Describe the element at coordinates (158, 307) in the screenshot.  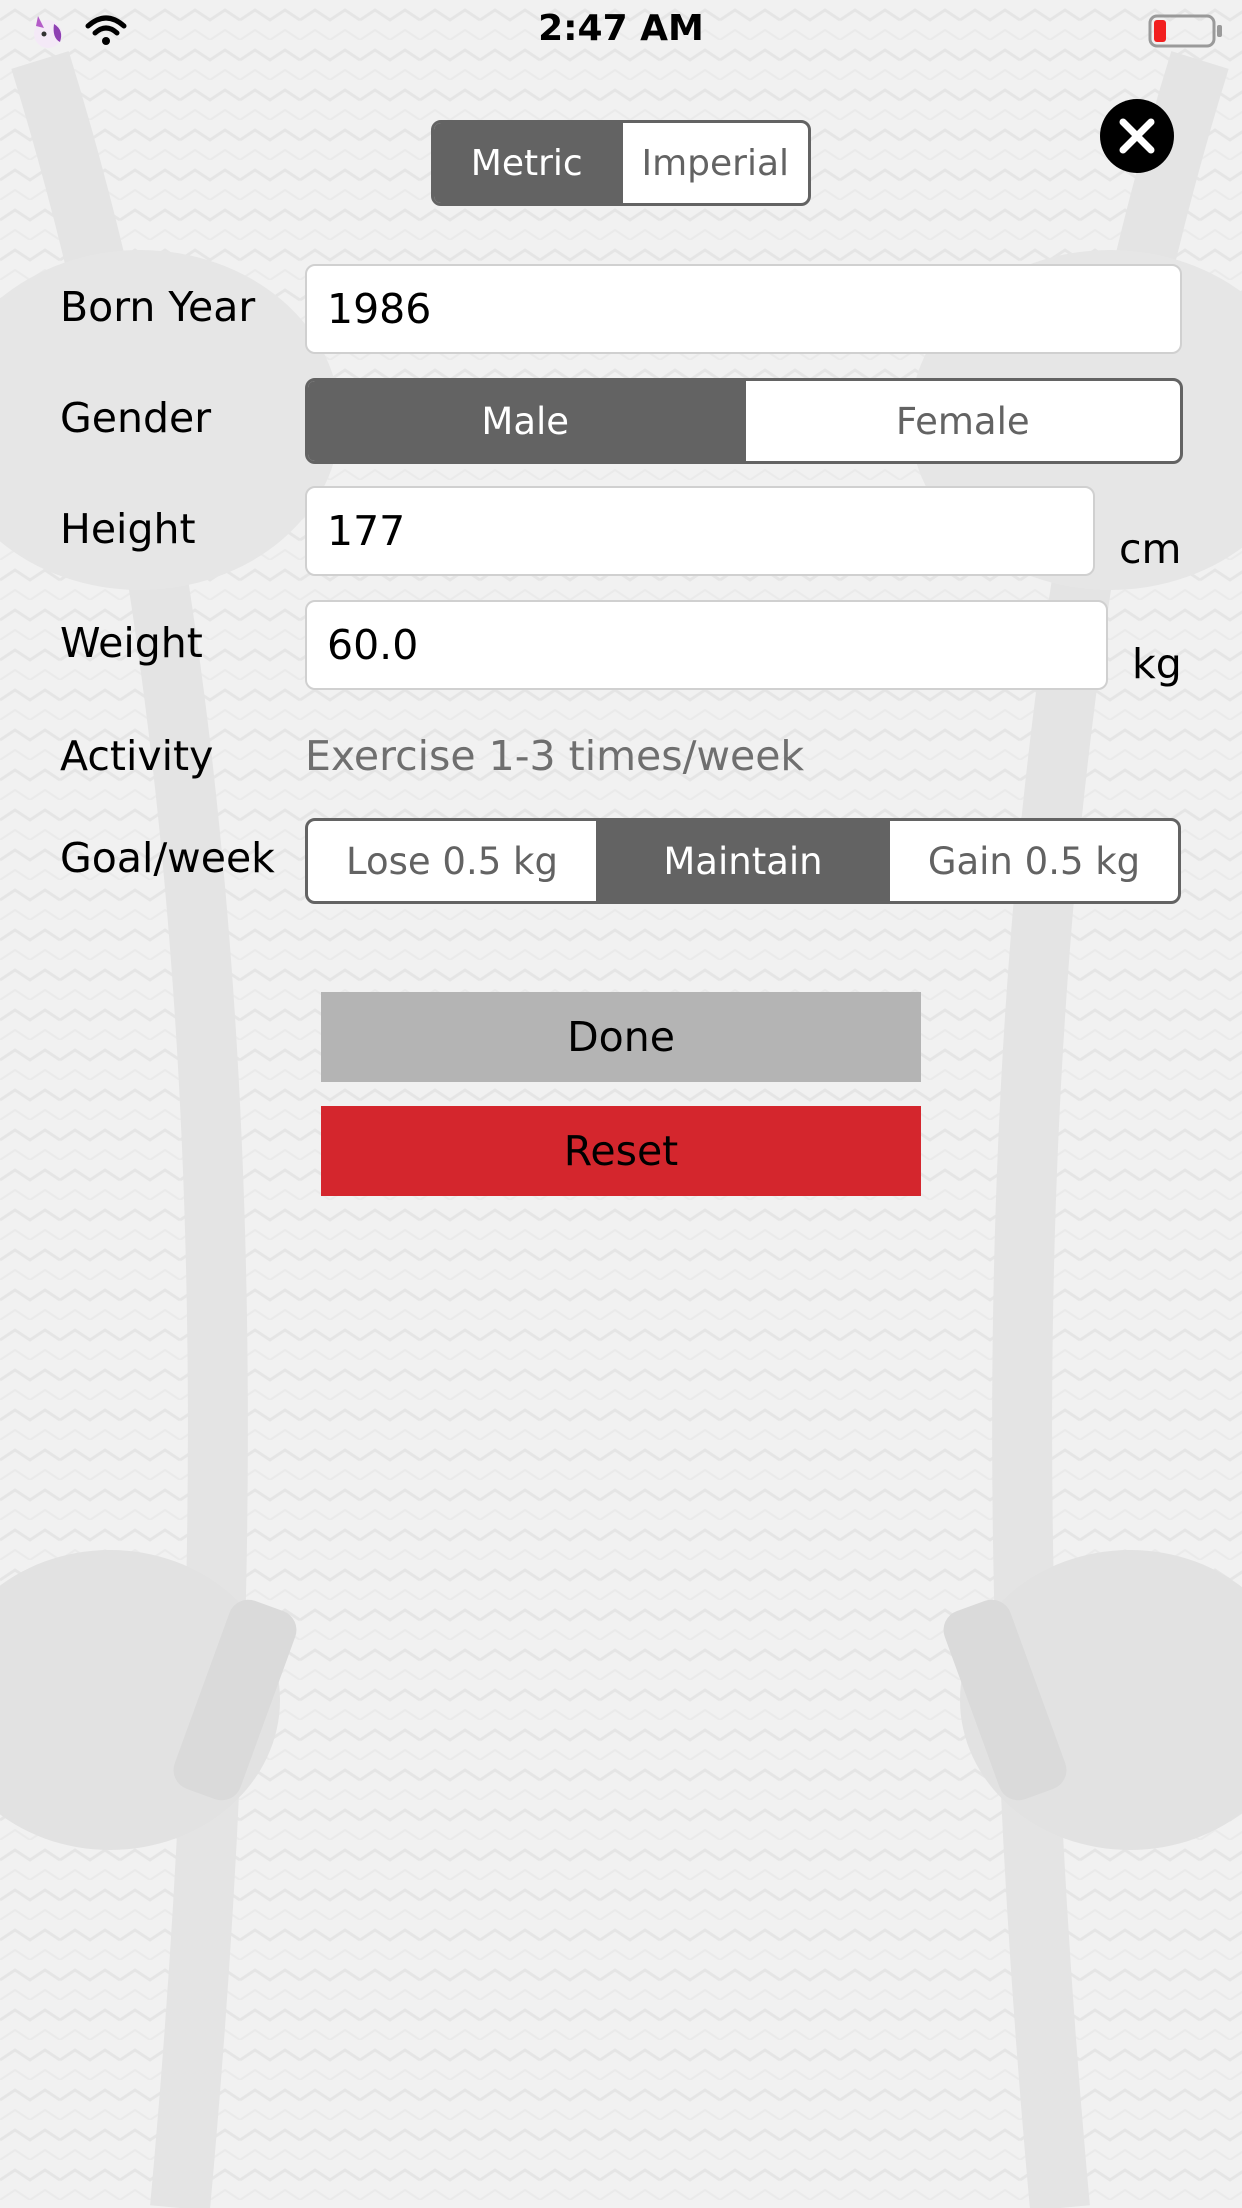
I see `born-year-label: Born Year` at that location.